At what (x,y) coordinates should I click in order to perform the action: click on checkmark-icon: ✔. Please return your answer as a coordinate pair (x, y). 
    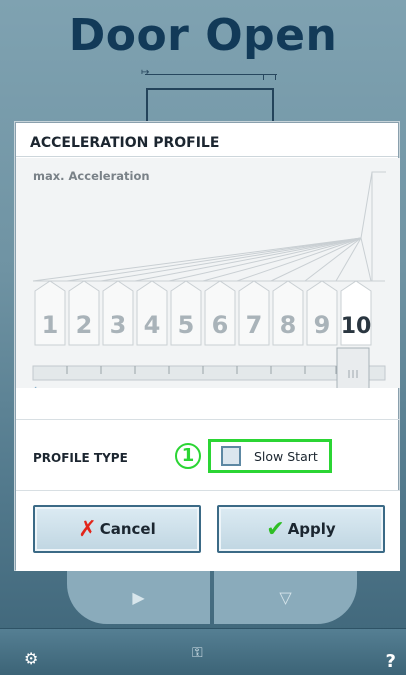
    Looking at the image, I should click on (275, 529).